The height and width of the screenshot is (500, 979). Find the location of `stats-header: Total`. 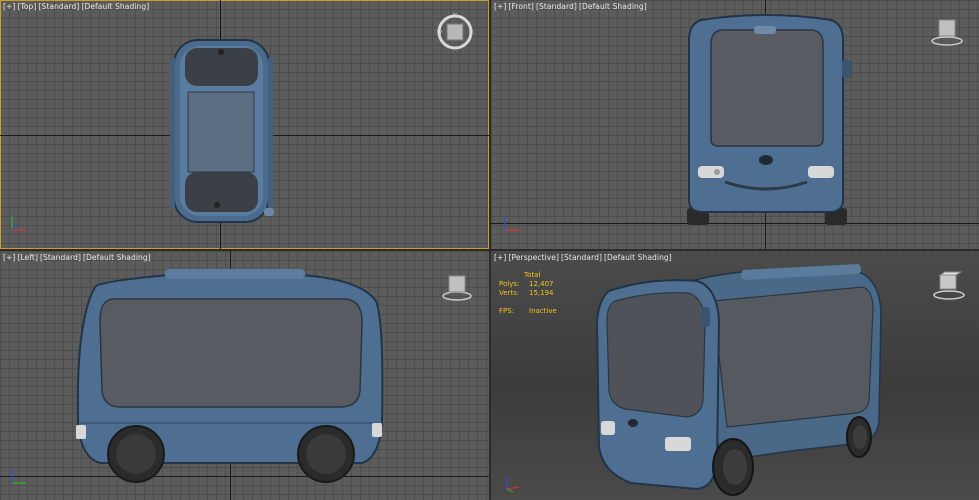

stats-header: Total is located at coordinates (532, 275).